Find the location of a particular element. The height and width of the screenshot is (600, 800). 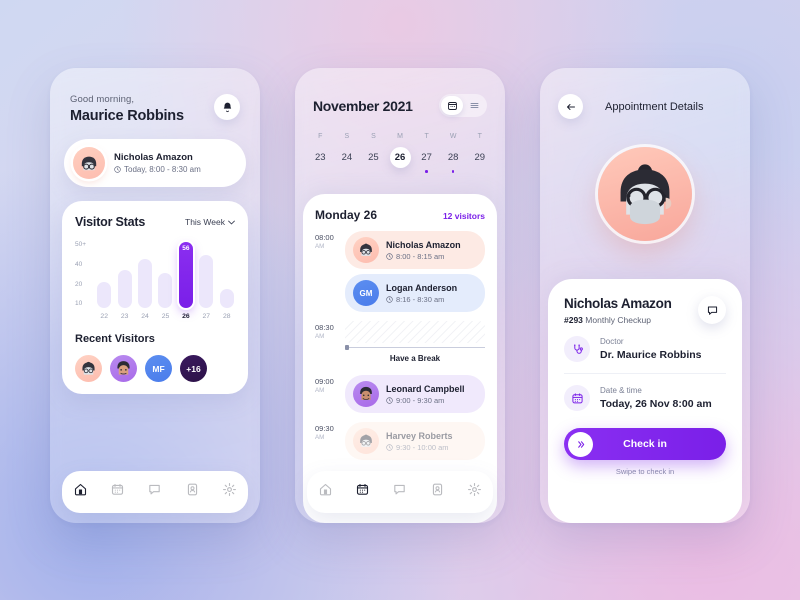

chart-bar-column: 23 is located at coordinates (124, 281).